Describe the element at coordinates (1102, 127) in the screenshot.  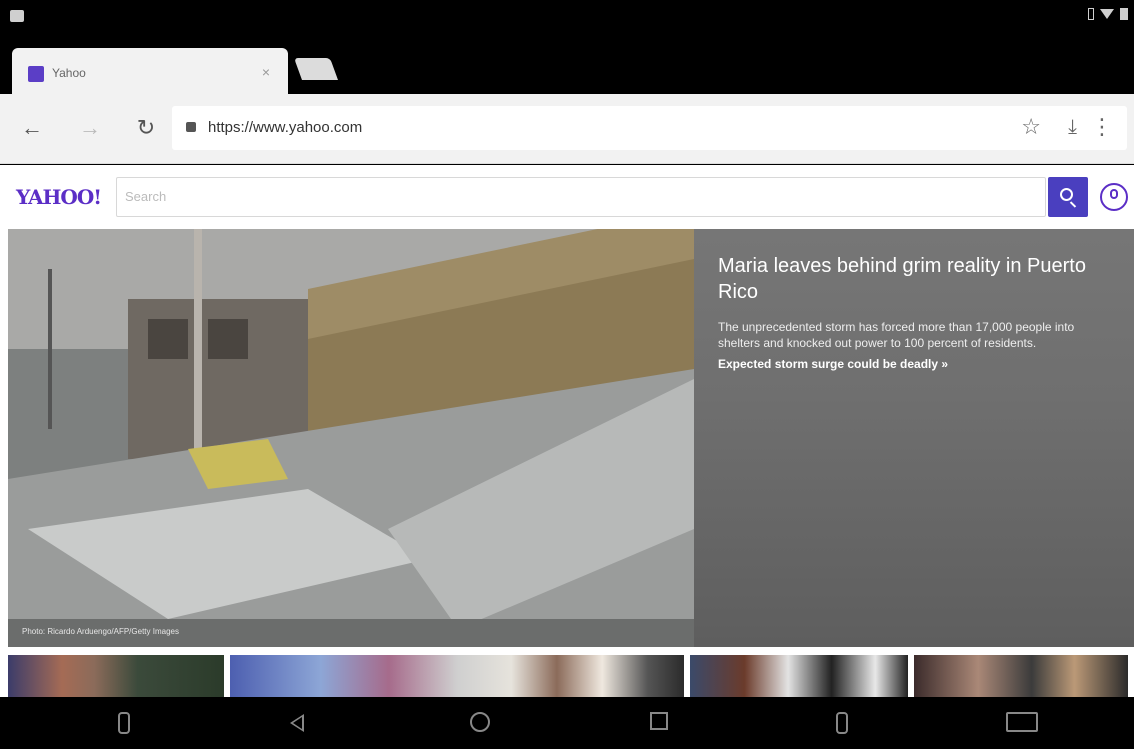
I see `overflow-menu-icon: ⋮` at that location.